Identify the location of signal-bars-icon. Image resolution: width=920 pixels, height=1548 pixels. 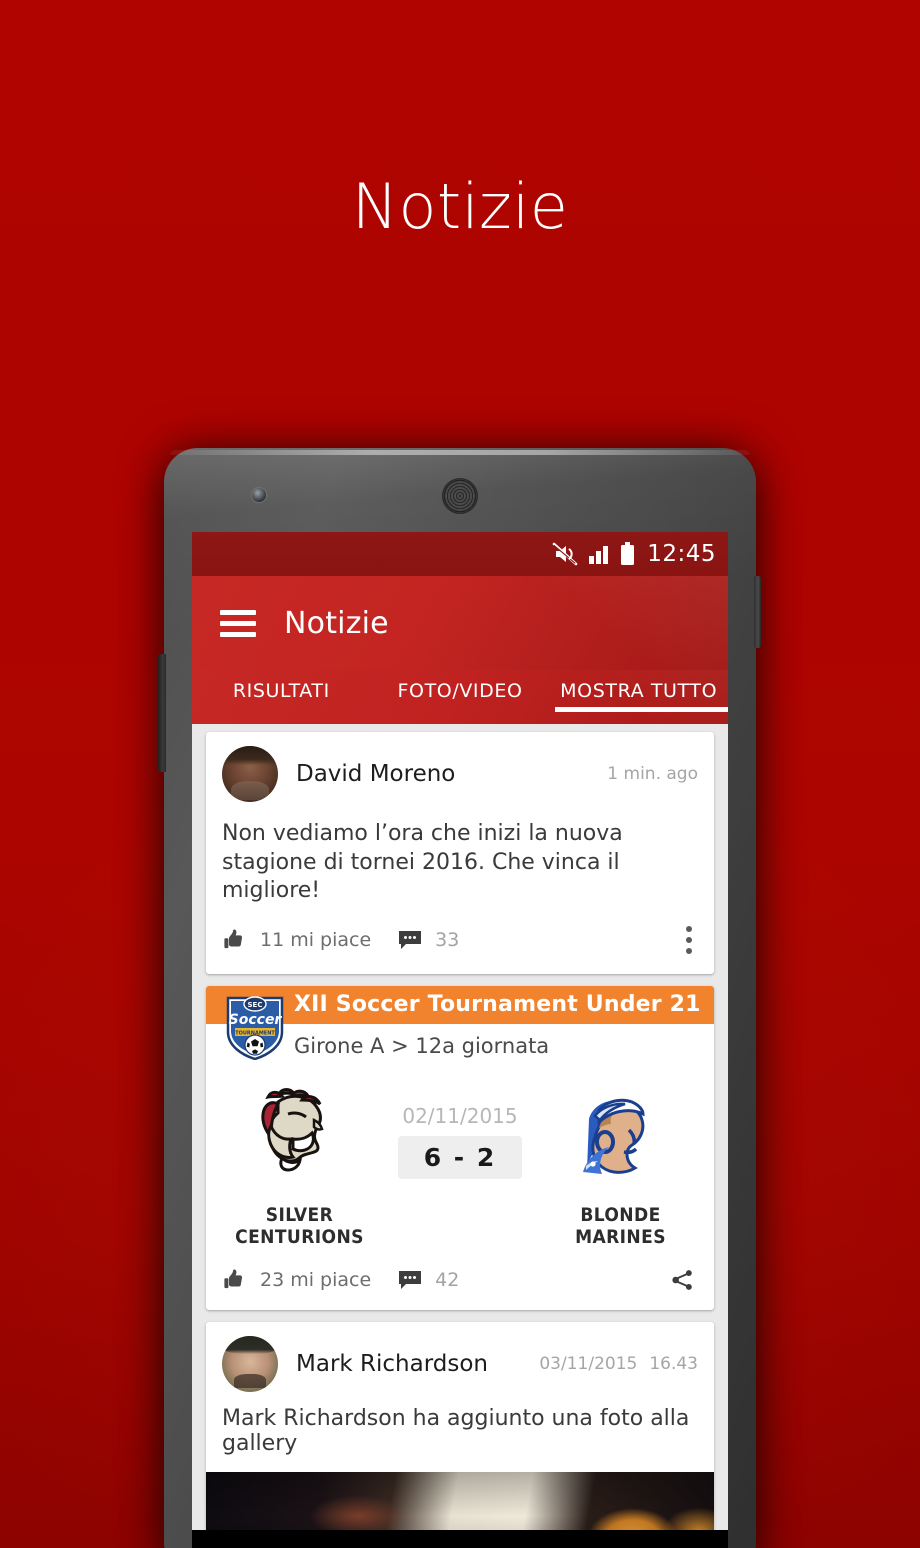
(599, 555).